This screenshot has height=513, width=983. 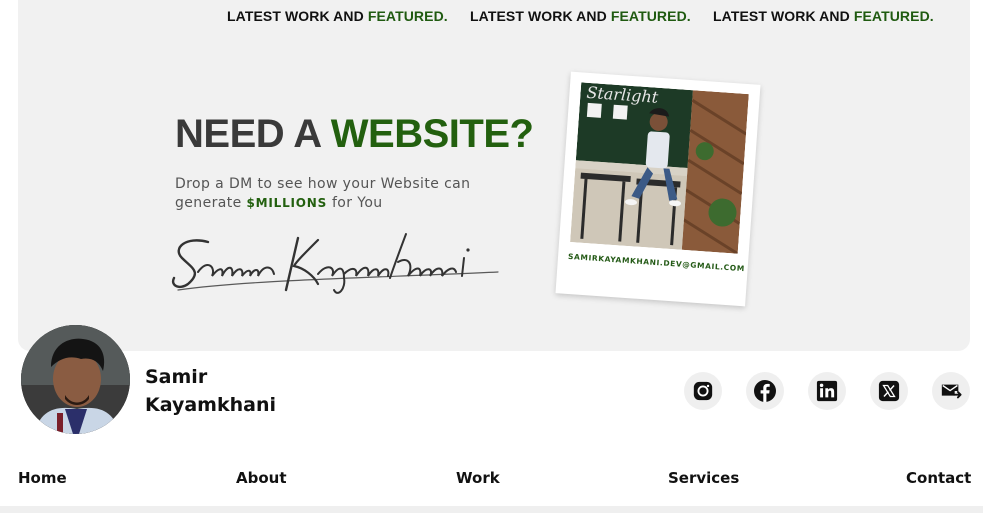 I want to click on polaroid-card: Starlight SAMIRKAYAMKHANI.DEV@GMAIL.COM, so click(x=658, y=189).